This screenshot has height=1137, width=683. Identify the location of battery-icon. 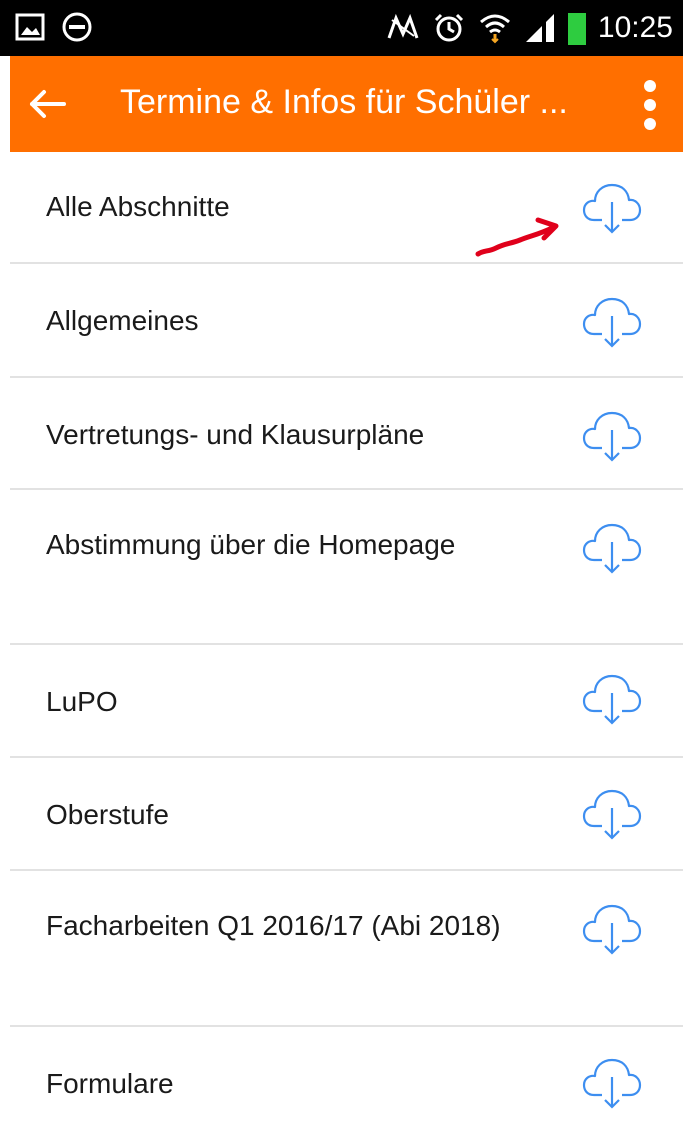
(576, 29).